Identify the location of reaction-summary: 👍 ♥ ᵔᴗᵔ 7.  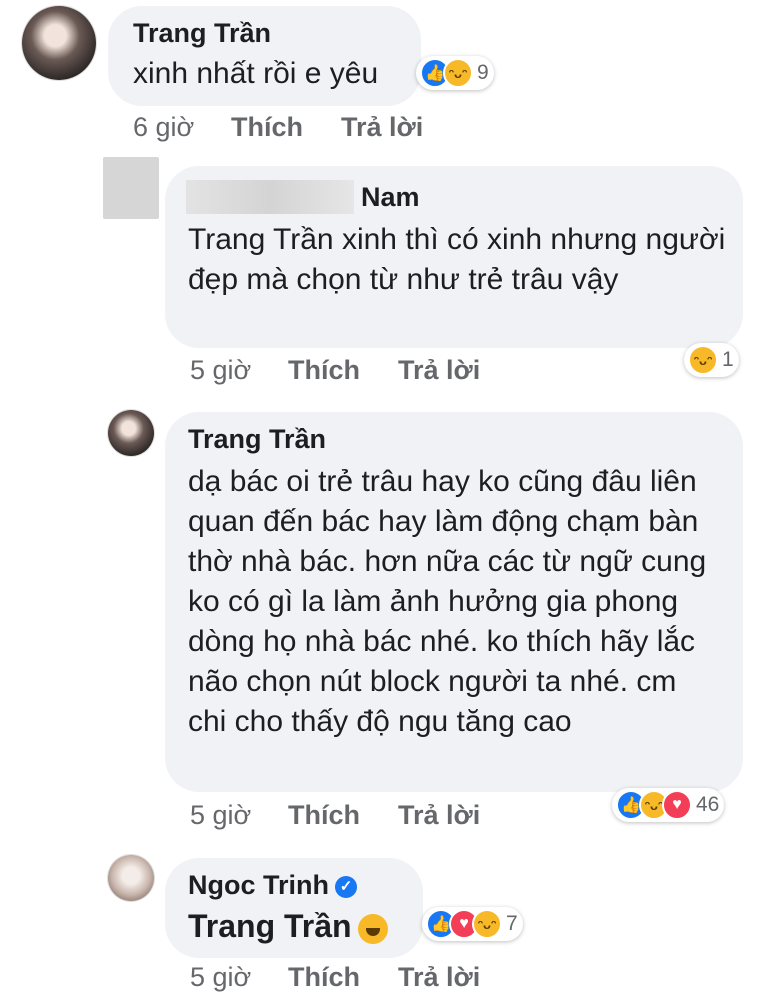
(472, 924).